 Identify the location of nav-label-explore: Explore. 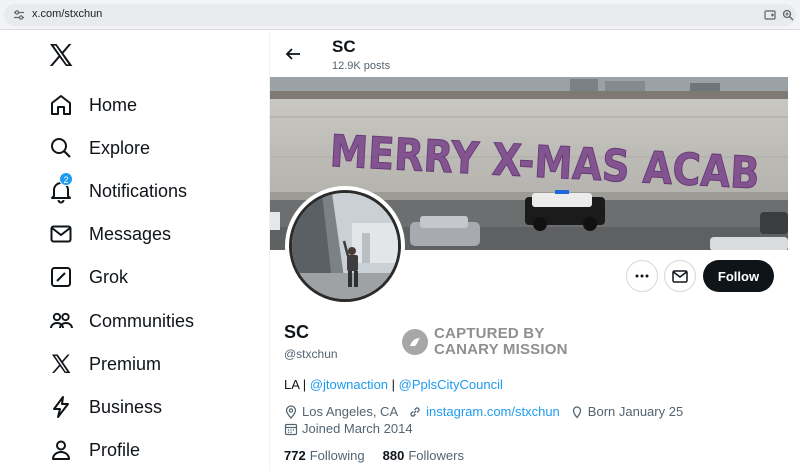
(120, 147).